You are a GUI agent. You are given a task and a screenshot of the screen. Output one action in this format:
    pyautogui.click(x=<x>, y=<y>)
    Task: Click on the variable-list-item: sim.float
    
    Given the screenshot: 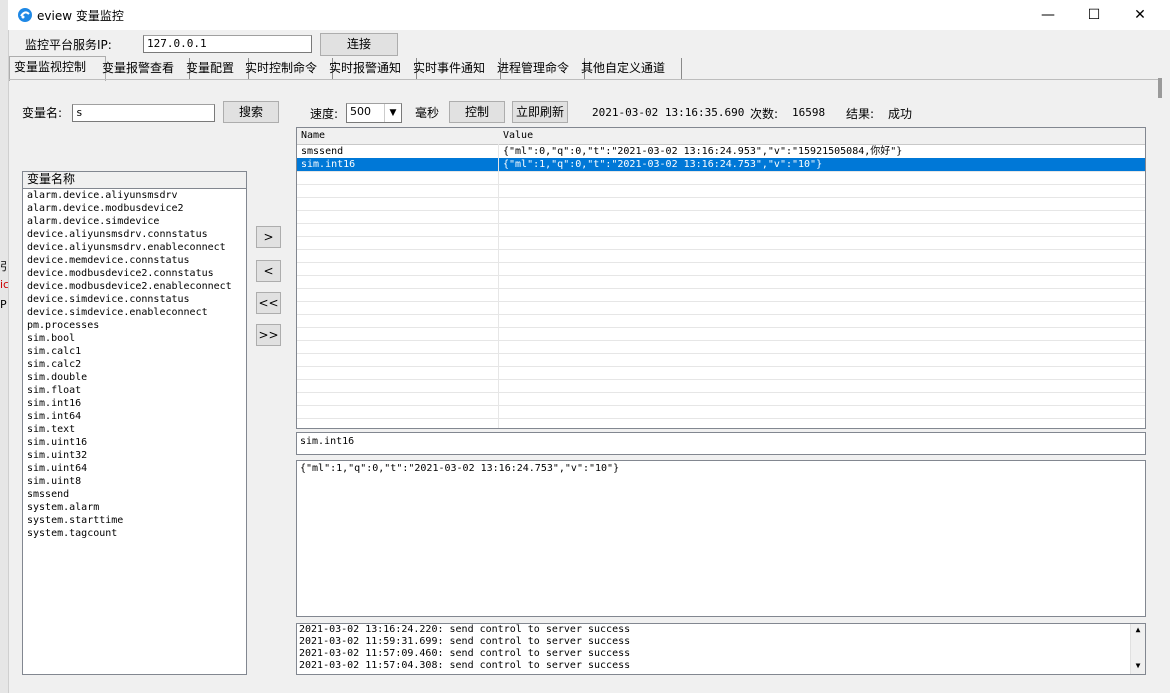 What is the action you would take?
    pyautogui.click(x=134, y=390)
    